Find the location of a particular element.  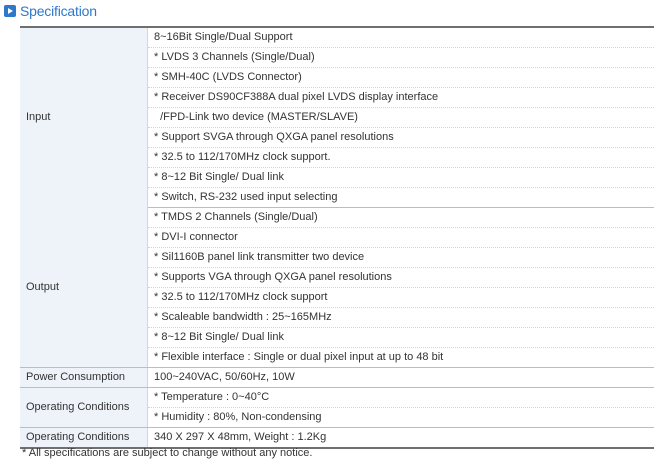

spec-value: 8~16Bit Single/Dual Support is located at coordinates (400, 37).